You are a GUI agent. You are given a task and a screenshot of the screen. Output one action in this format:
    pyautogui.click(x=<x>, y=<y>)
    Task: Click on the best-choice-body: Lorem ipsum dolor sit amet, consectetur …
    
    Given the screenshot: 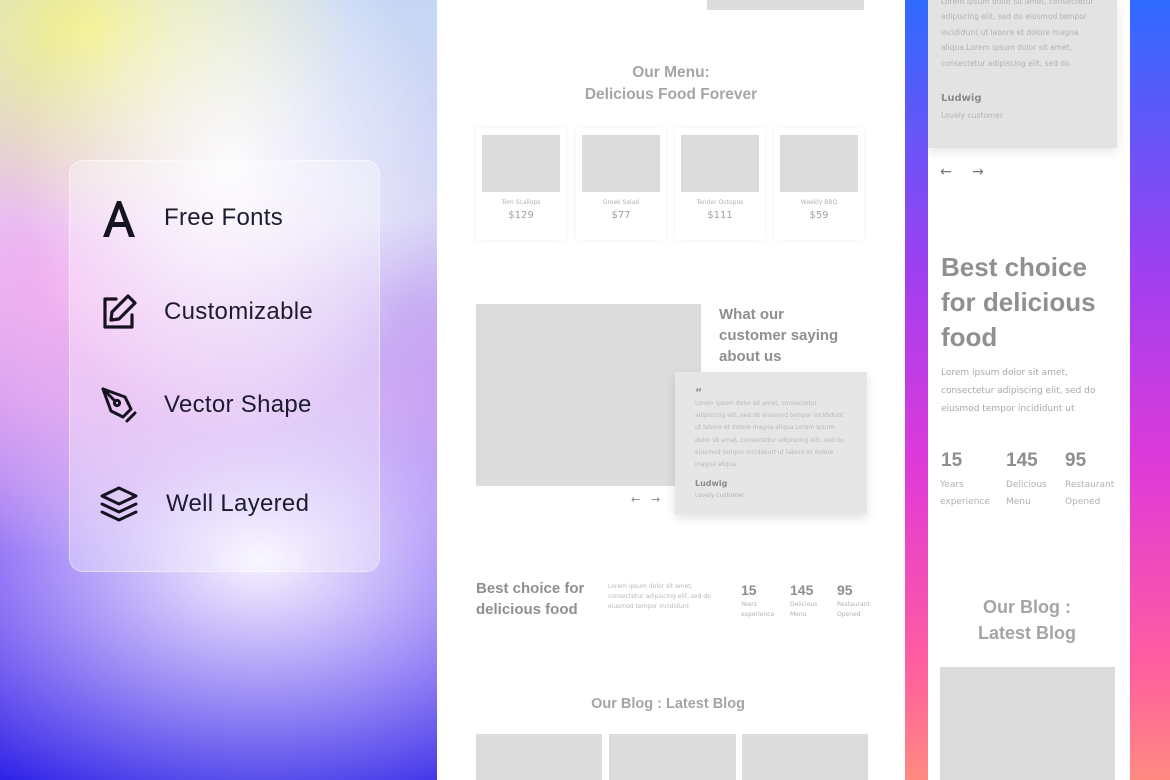 What is the action you would take?
    pyautogui.click(x=659, y=596)
    